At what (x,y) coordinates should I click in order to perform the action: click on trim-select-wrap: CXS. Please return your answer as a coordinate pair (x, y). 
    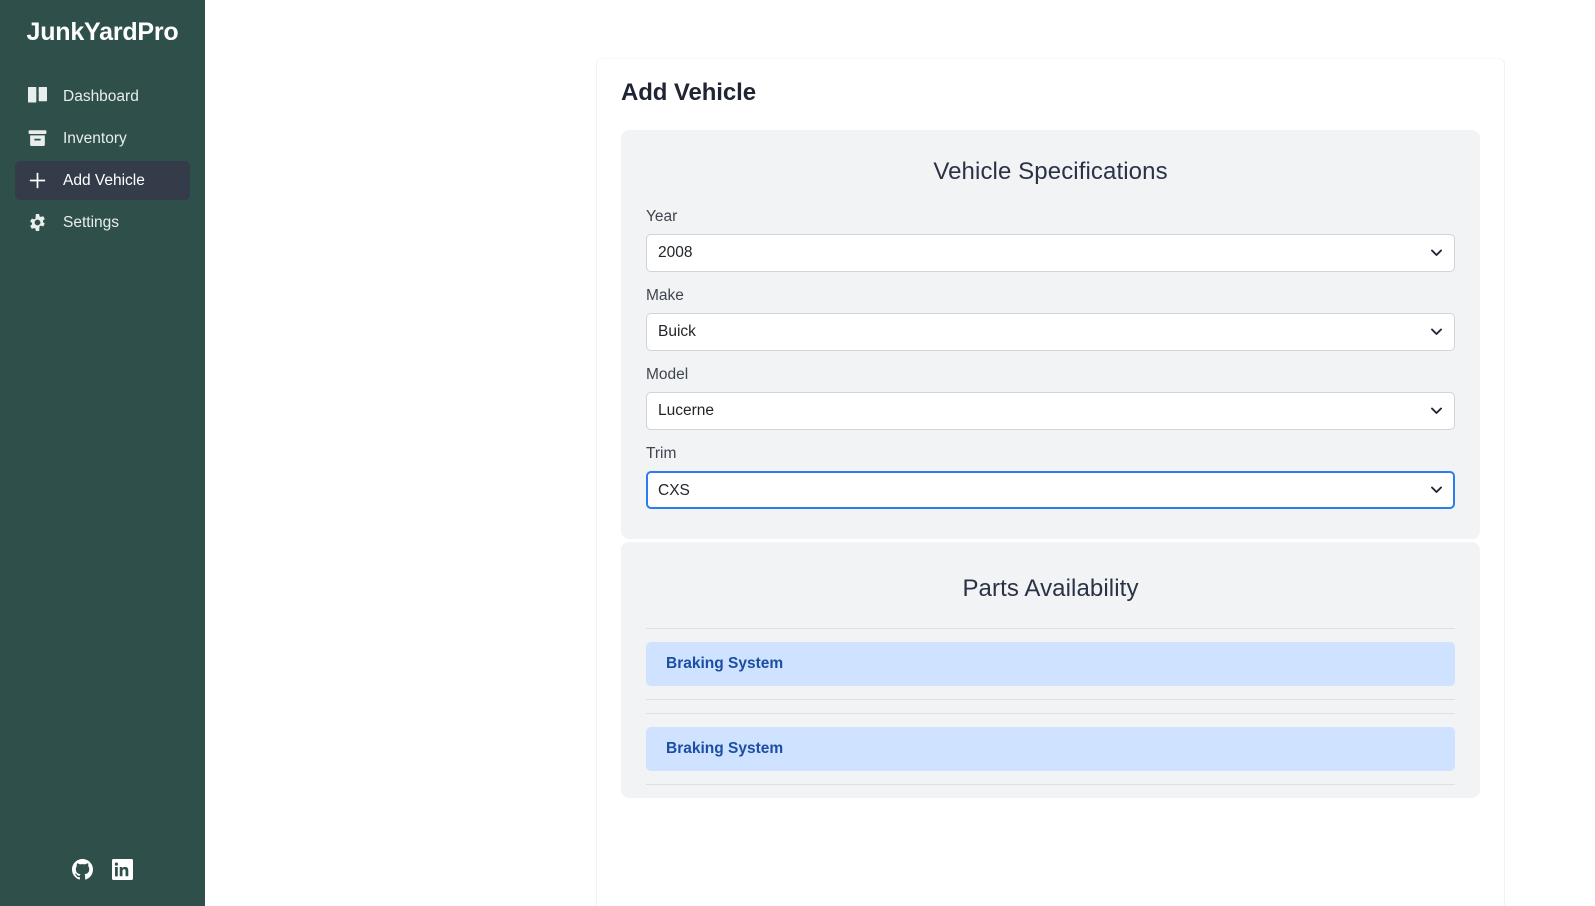
    Looking at the image, I should click on (1050, 490).